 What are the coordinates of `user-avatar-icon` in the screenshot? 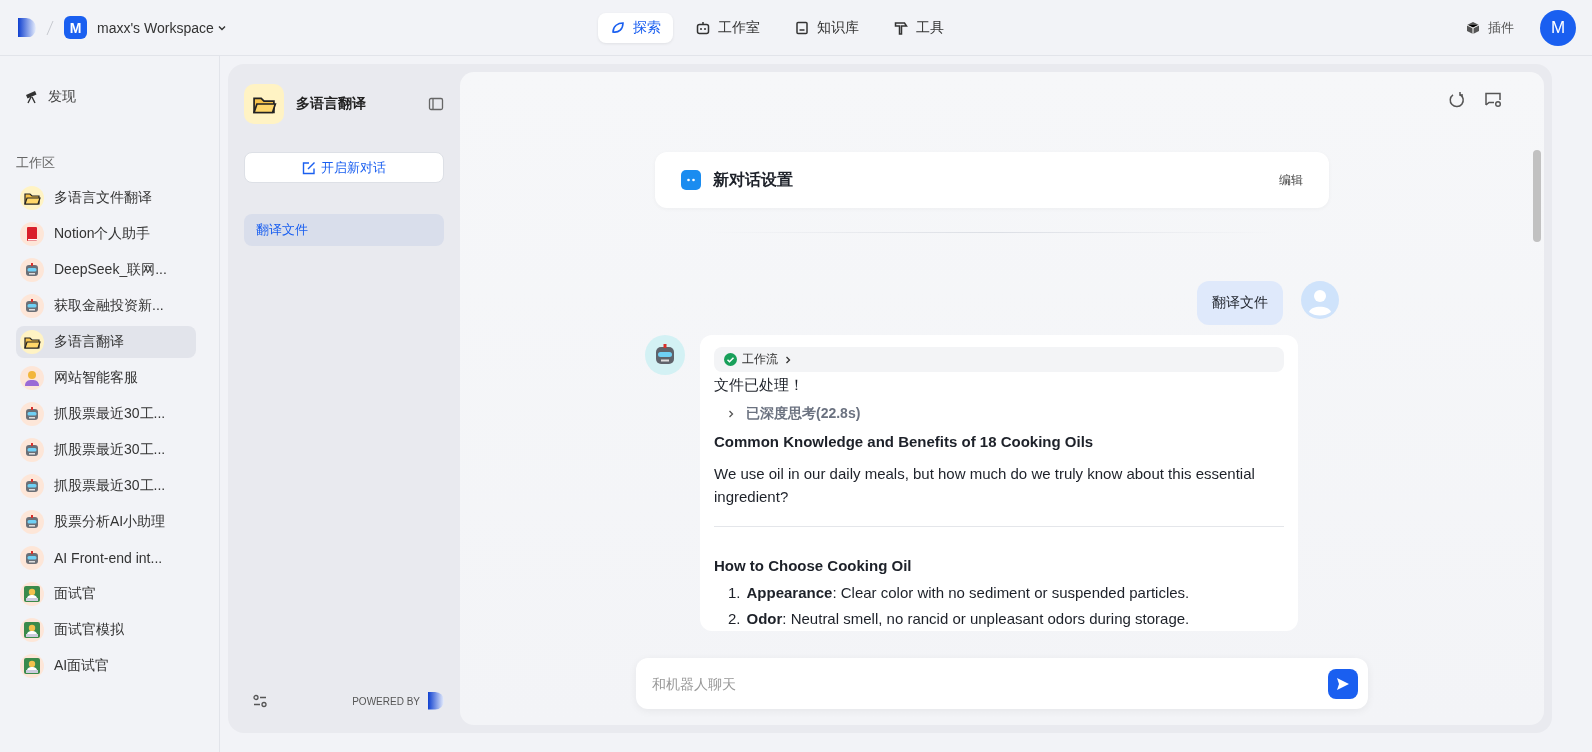 It's located at (1320, 300).